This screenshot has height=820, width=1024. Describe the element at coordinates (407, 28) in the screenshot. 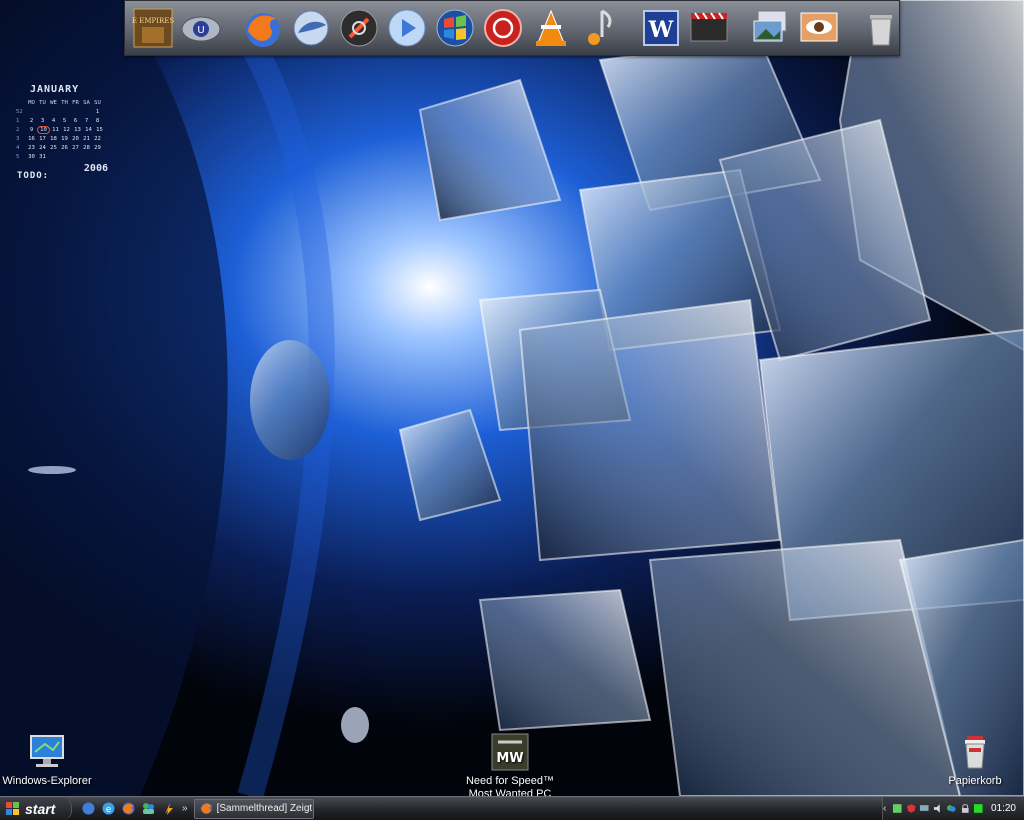

I see `play-button-icon` at that location.